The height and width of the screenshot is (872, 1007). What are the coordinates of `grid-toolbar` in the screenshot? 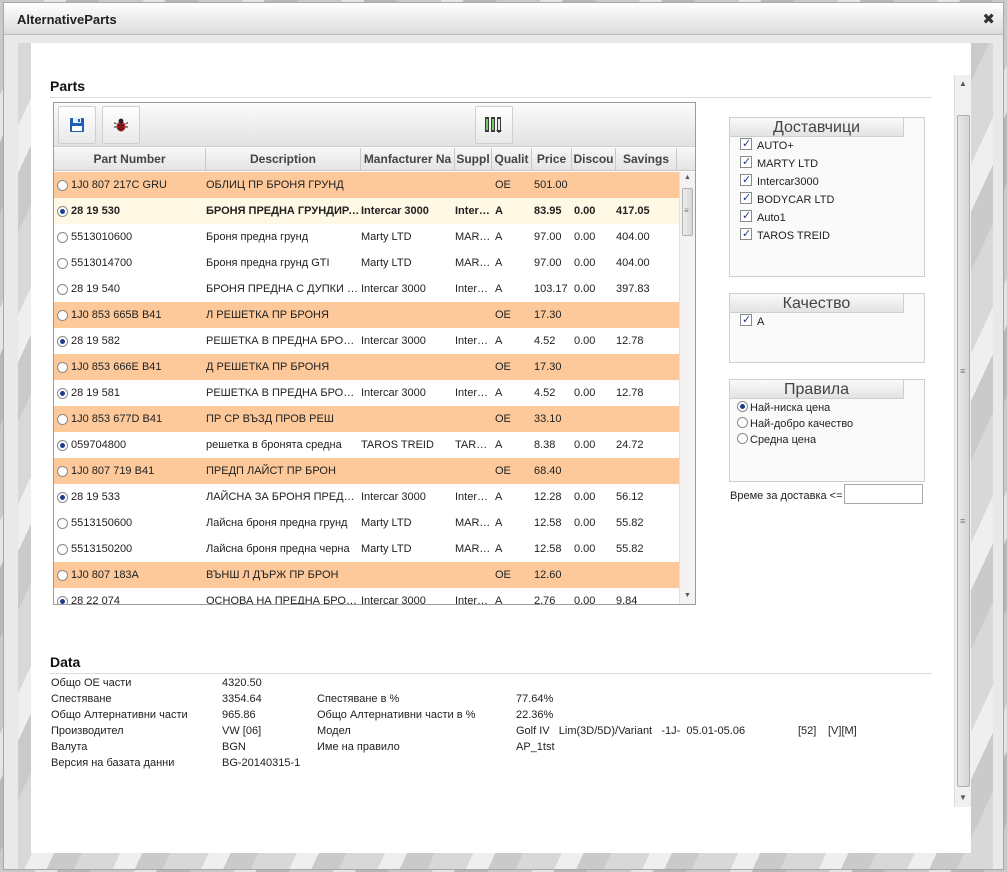 It's located at (374, 125).